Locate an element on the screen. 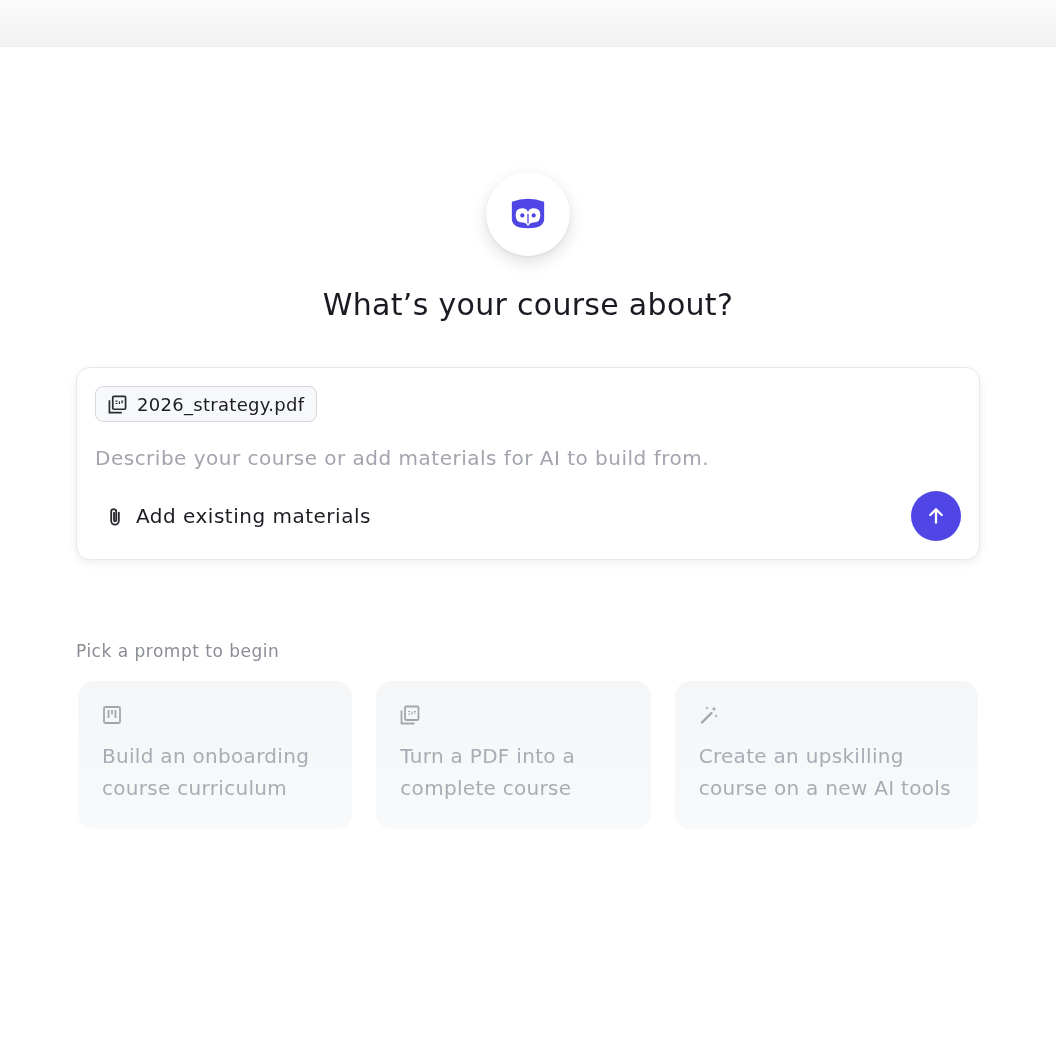 This screenshot has width=1056, height=1056. attachment-chip: 2026_strategy.pdf is located at coordinates (206, 404).